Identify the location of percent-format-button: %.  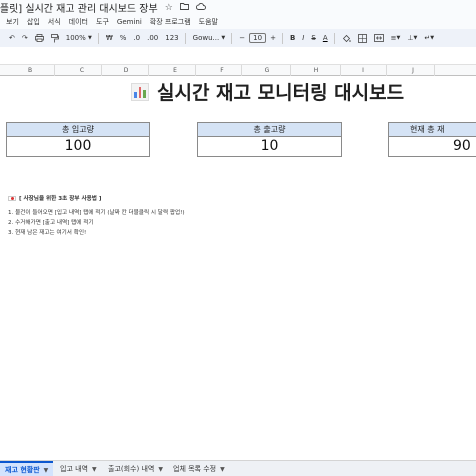
(123, 38).